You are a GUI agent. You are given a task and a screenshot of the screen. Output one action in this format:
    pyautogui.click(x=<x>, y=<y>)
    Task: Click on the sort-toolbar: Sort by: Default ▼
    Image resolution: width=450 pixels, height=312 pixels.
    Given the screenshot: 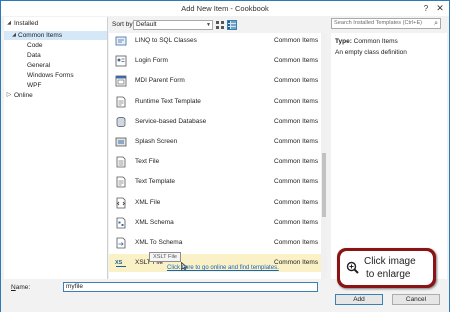 What is the action you would take?
    pyautogui.click(x=218, y=25)
    